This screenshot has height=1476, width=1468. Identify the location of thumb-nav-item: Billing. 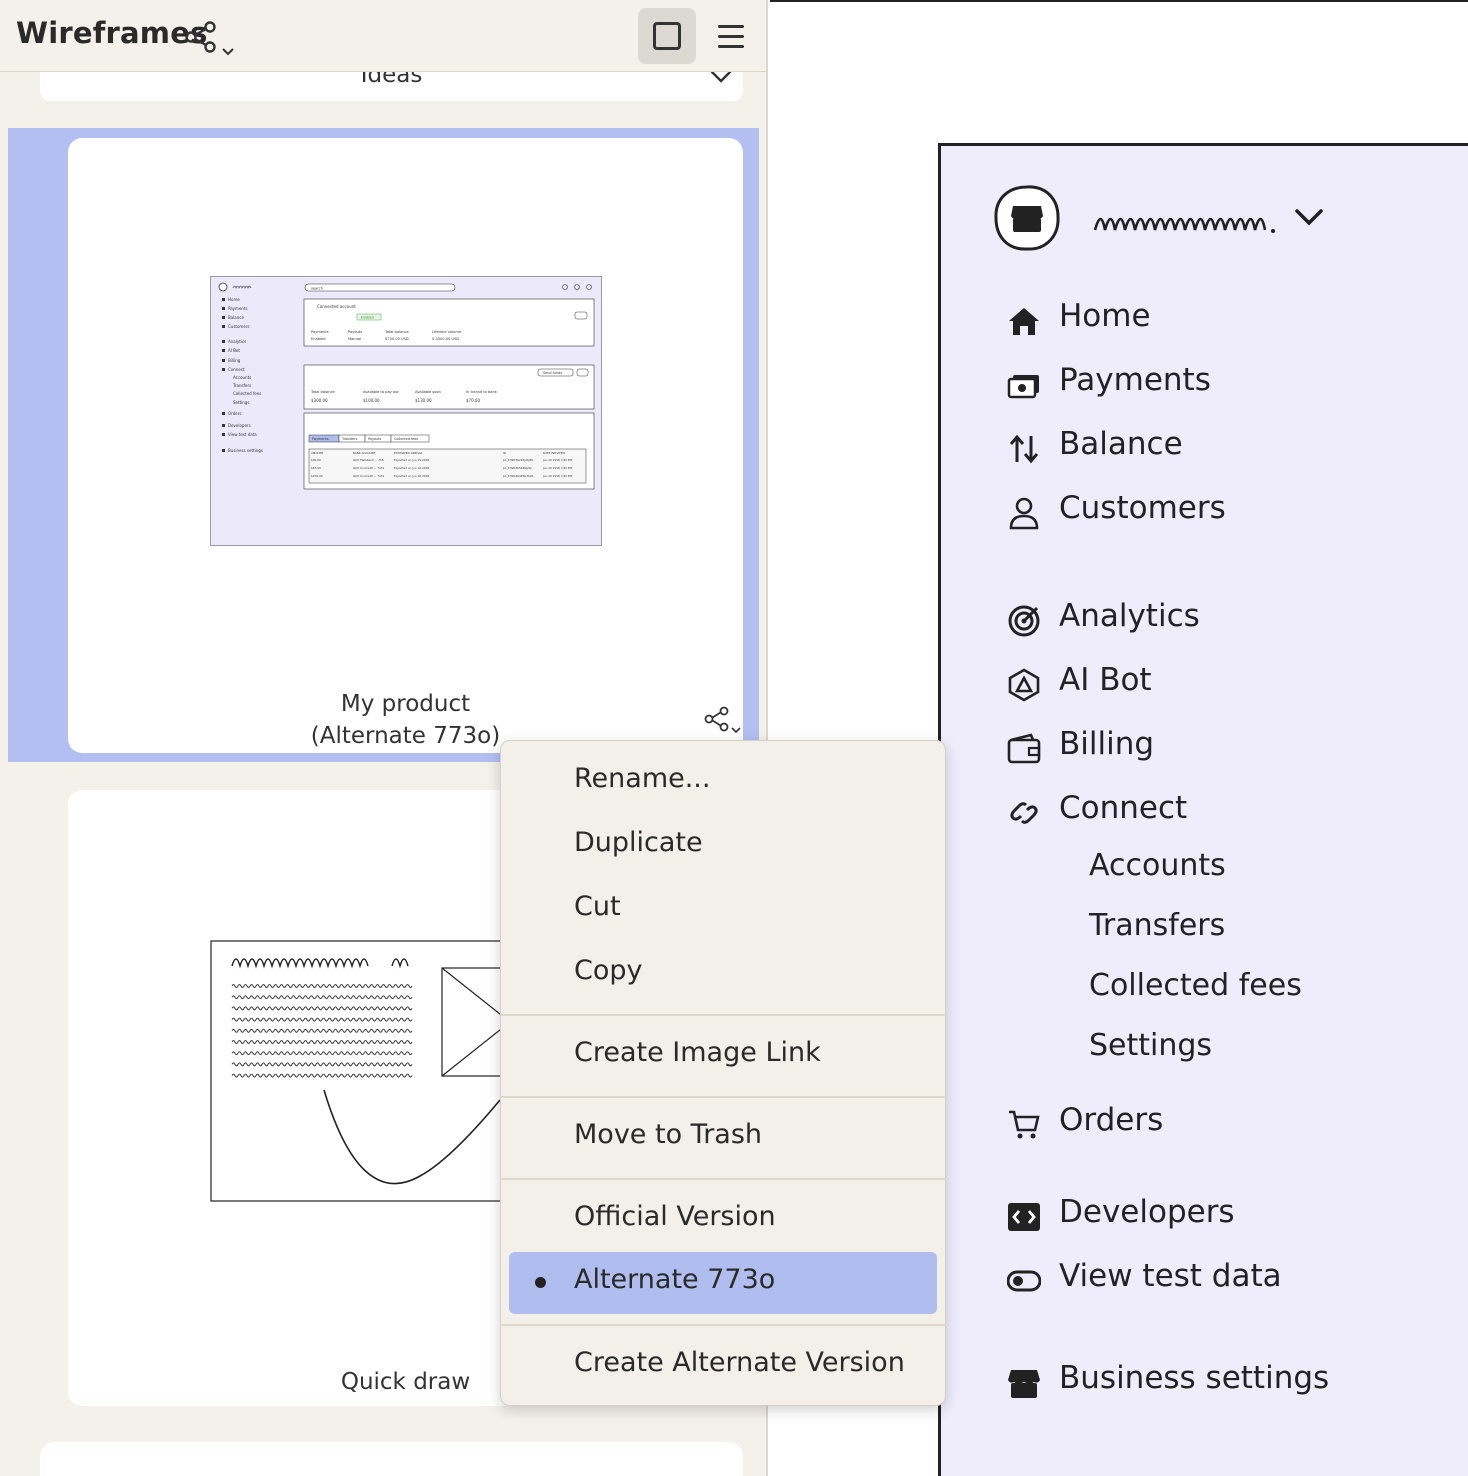
(234, 360).